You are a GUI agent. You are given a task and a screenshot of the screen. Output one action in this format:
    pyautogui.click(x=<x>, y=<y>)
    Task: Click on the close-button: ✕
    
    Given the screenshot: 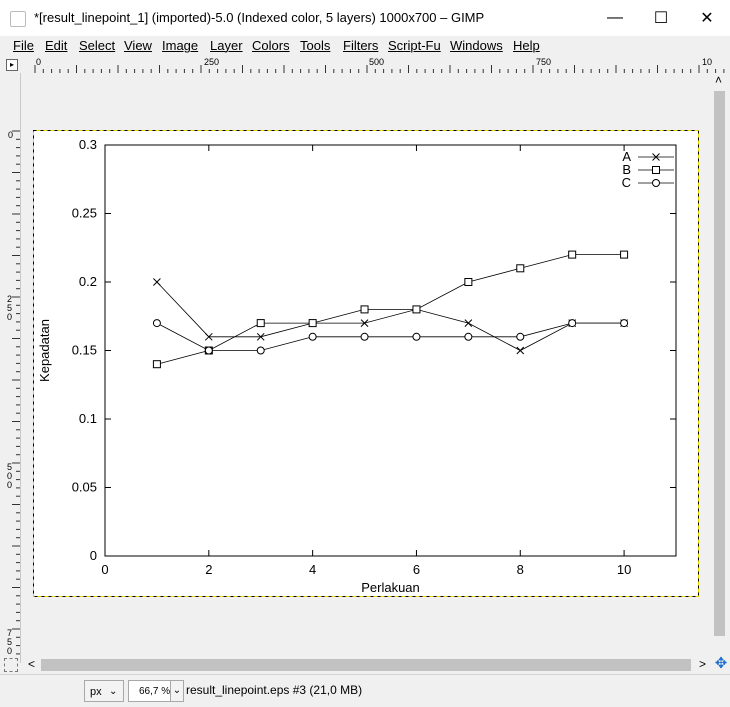 What is the action you would take?
    pyautogui.click(x=707, y=18)
    